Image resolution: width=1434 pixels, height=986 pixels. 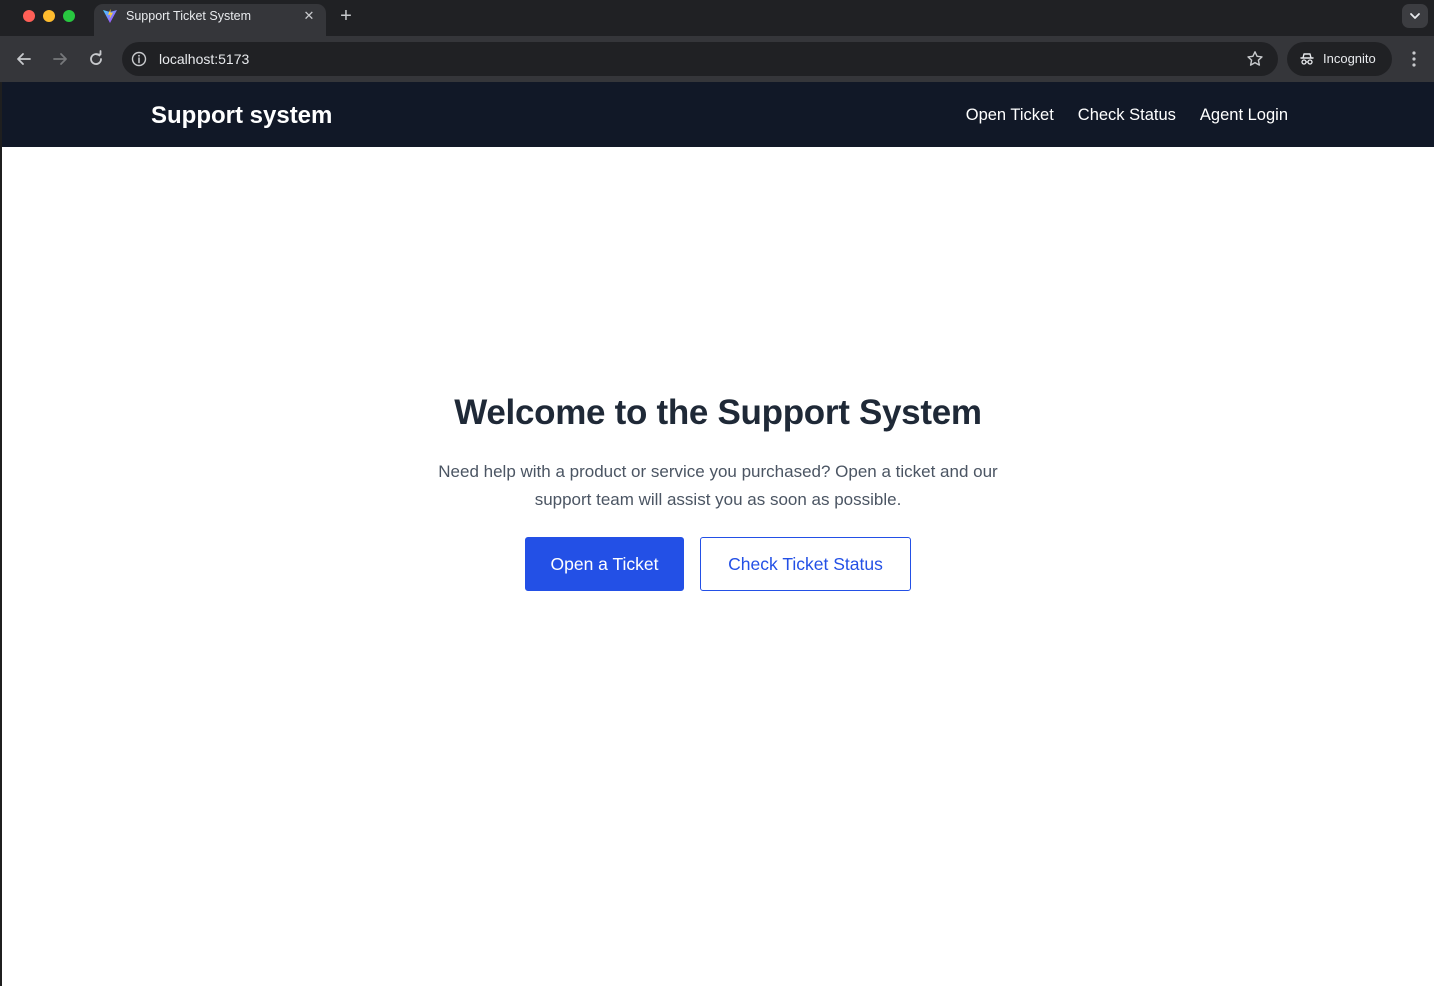 I want to click on back-button, so click(x=24, y=59).